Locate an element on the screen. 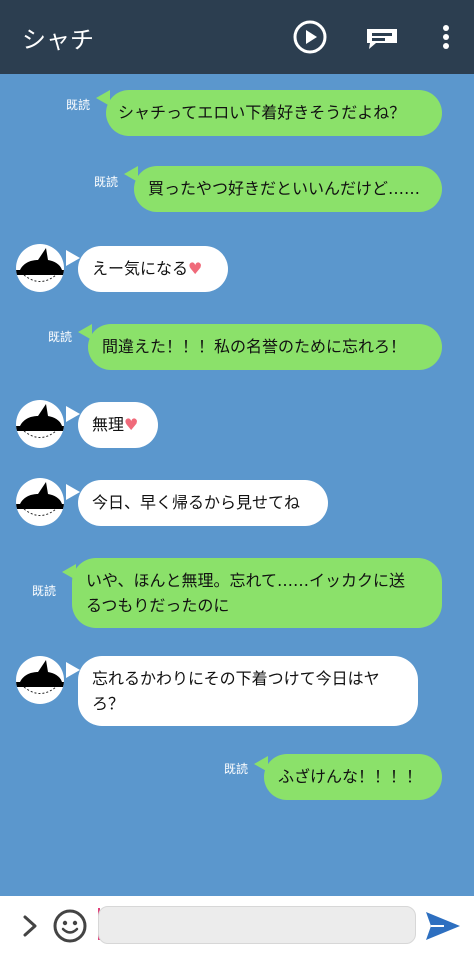  play-circle-icon is located at coordinates (310, 37).